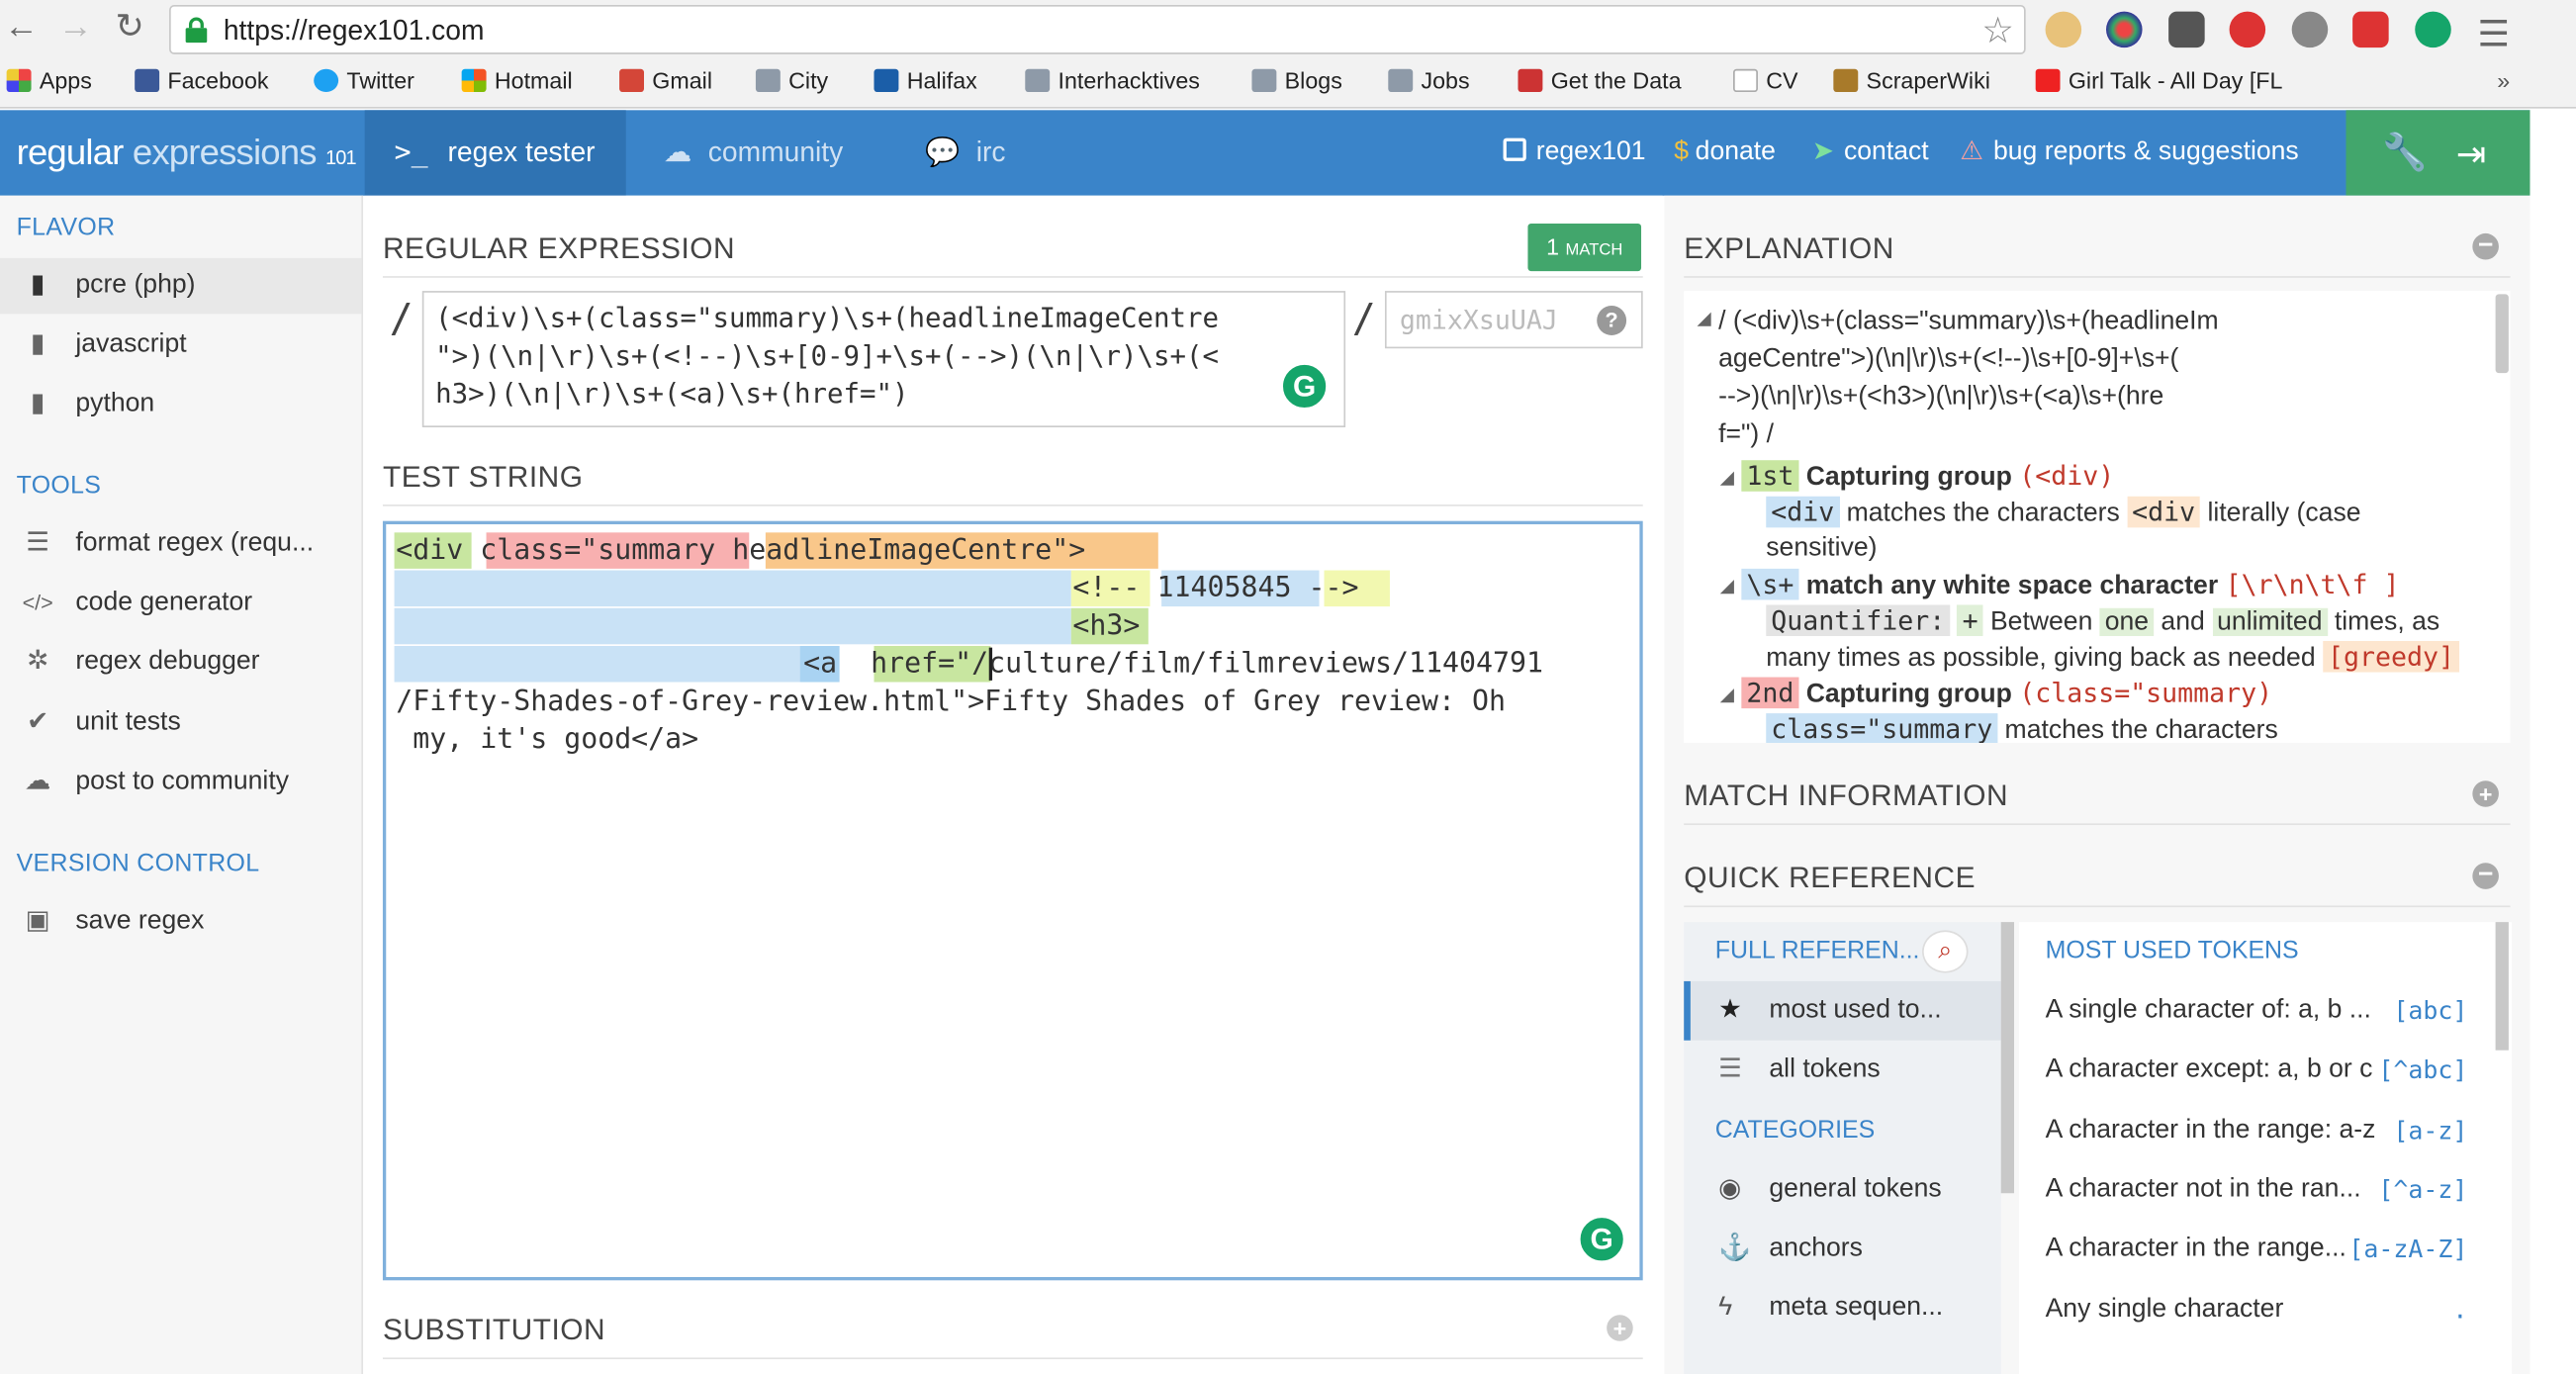 The image size is (2576, 1374). What do you see at coordinates (180, 661) in the screenshot?
I see `tool-regex-debugger: ✲ regex debugger` at bounding box center [180, 661].